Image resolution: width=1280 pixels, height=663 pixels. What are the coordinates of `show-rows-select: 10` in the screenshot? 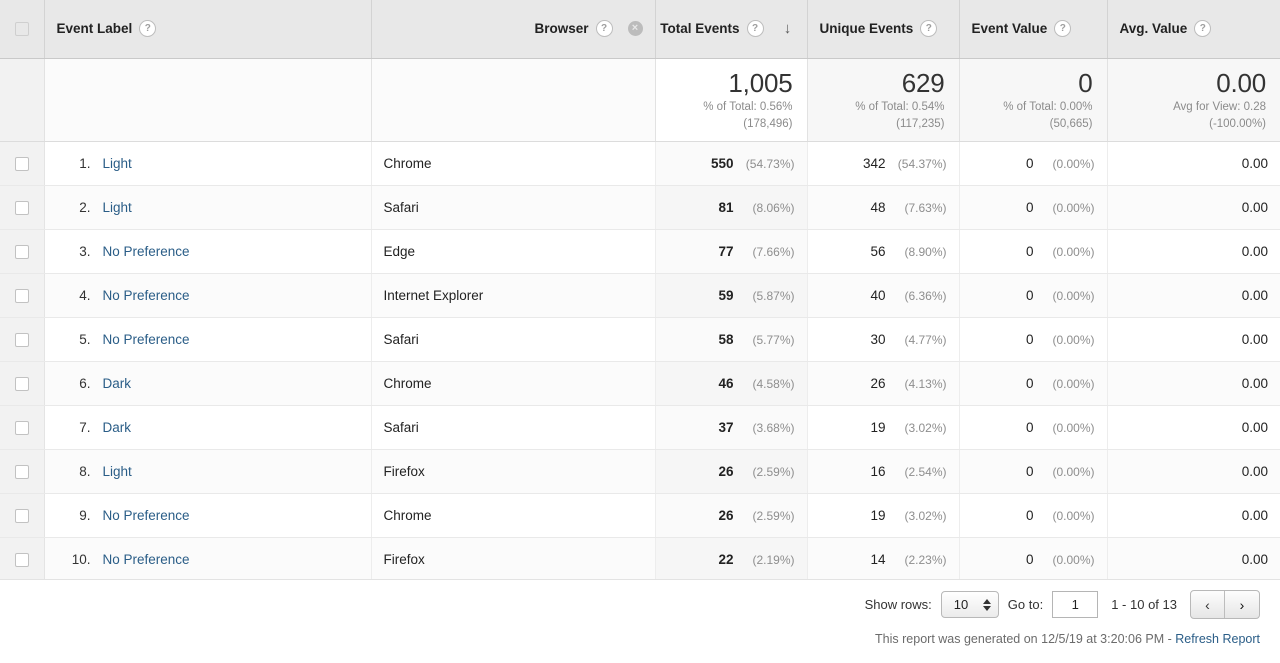 It's located at (969, 604).